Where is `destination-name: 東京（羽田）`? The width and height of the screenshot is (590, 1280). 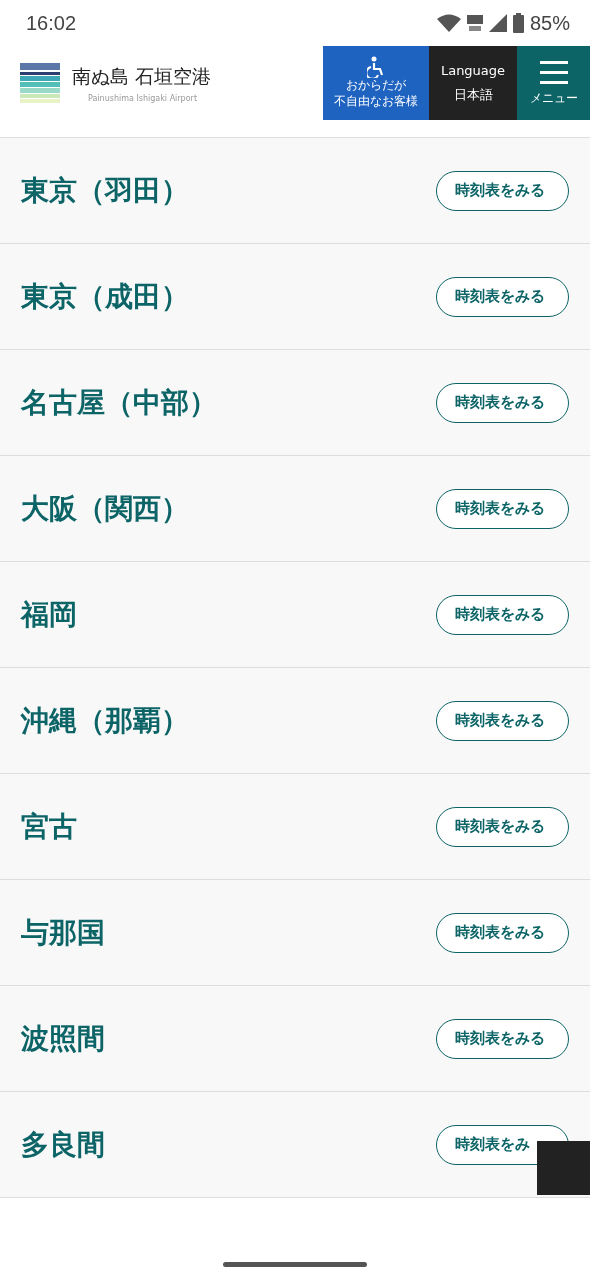
destination-name: 東京（羽田） is located at coordinates (105, 190).